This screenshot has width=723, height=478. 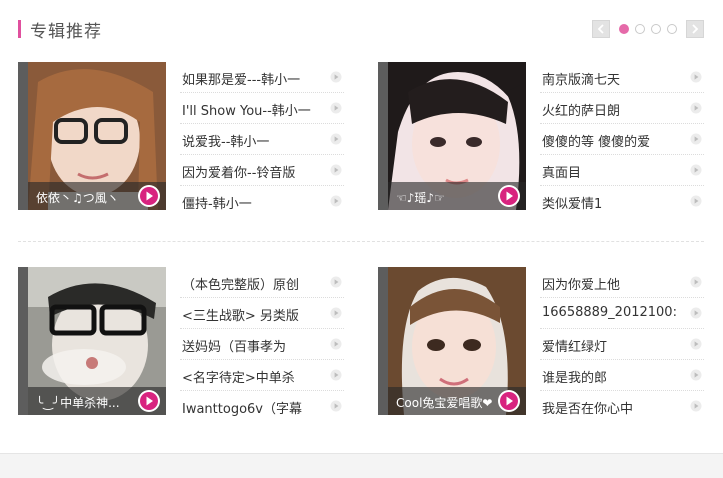 I want to click on song-item: （本色完整版）原创, so click(x=262, y=282).